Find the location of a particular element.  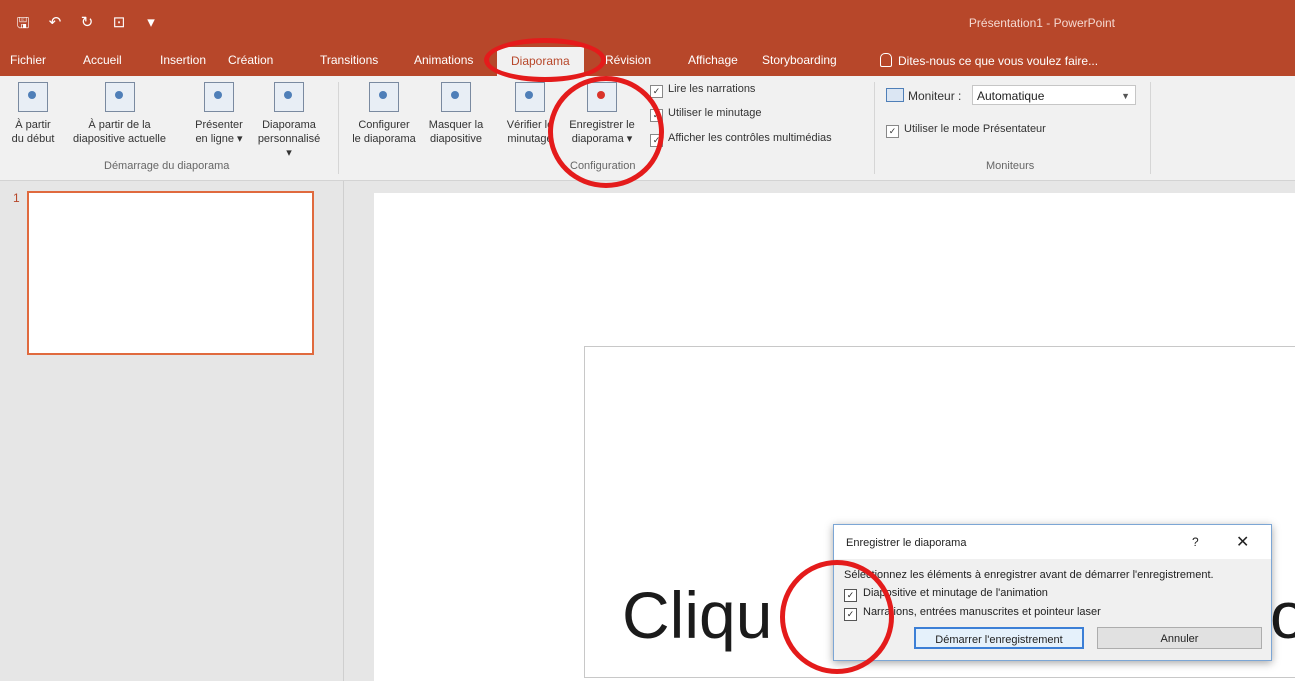

record-slideshow-button: Enregistrer le diaporama ▾ is located at coordinates (602, 114).